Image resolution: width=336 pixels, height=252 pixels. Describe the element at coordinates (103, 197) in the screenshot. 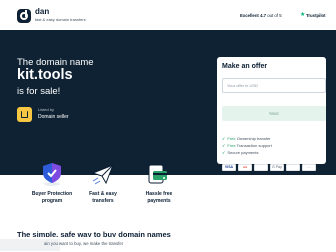

I see `benefit-fast-transfers: Fast & easy transfers` at that location.